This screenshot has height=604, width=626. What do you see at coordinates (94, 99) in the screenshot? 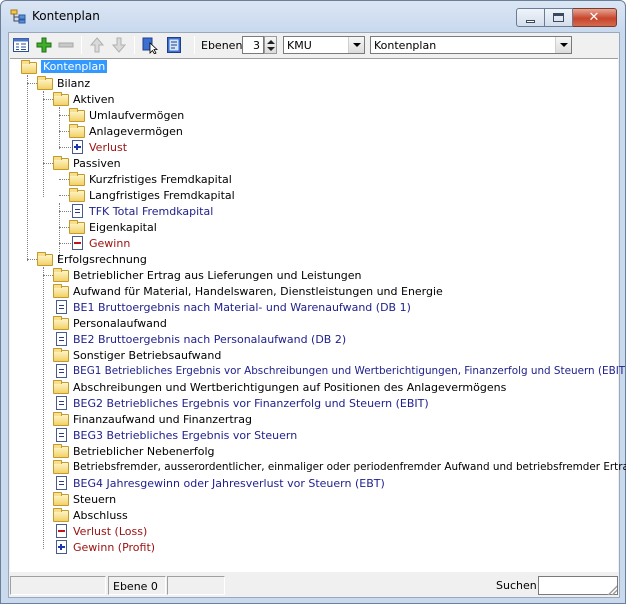
I see `tree-node-label: Aktiven` at bounding box center [94, 99].